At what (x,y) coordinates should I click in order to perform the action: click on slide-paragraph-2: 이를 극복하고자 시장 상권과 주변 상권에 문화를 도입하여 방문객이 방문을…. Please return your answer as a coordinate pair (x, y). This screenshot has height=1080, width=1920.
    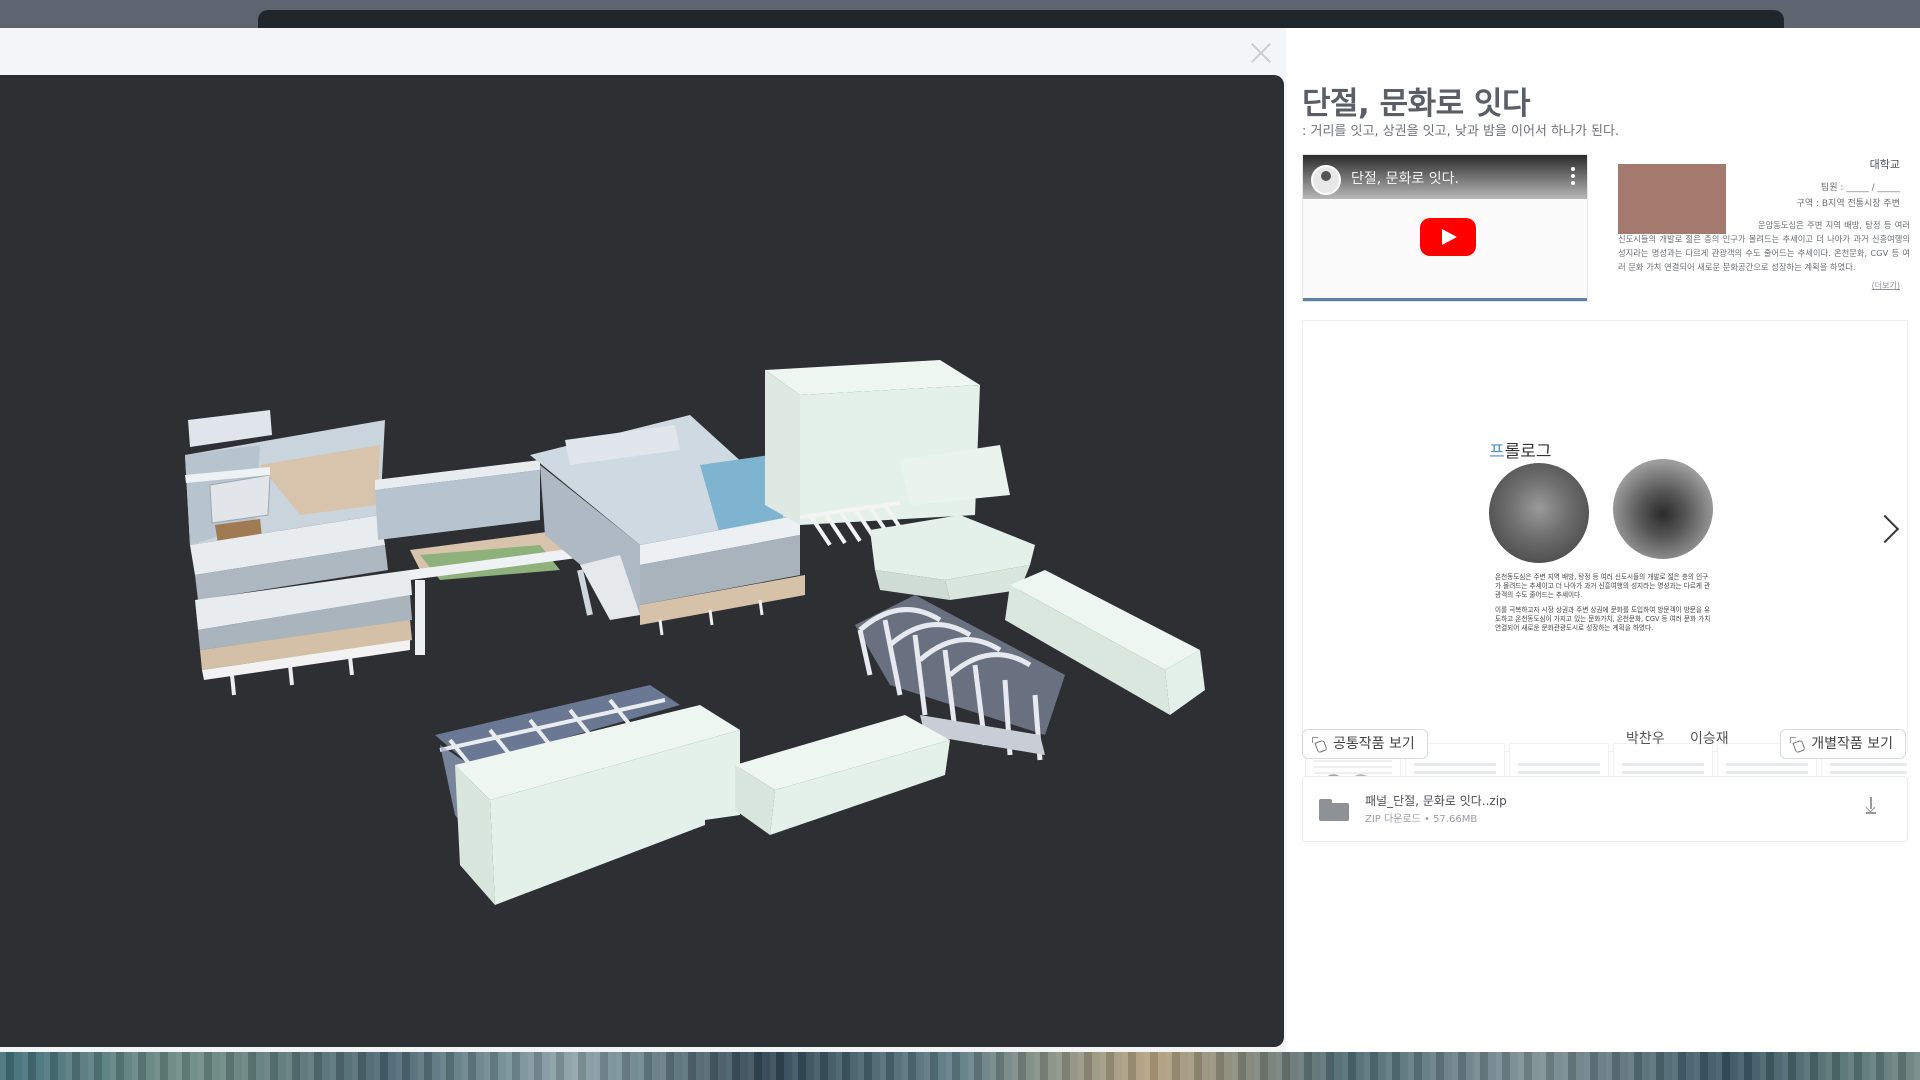
    Looking at the image, I should click on (1603, 619).